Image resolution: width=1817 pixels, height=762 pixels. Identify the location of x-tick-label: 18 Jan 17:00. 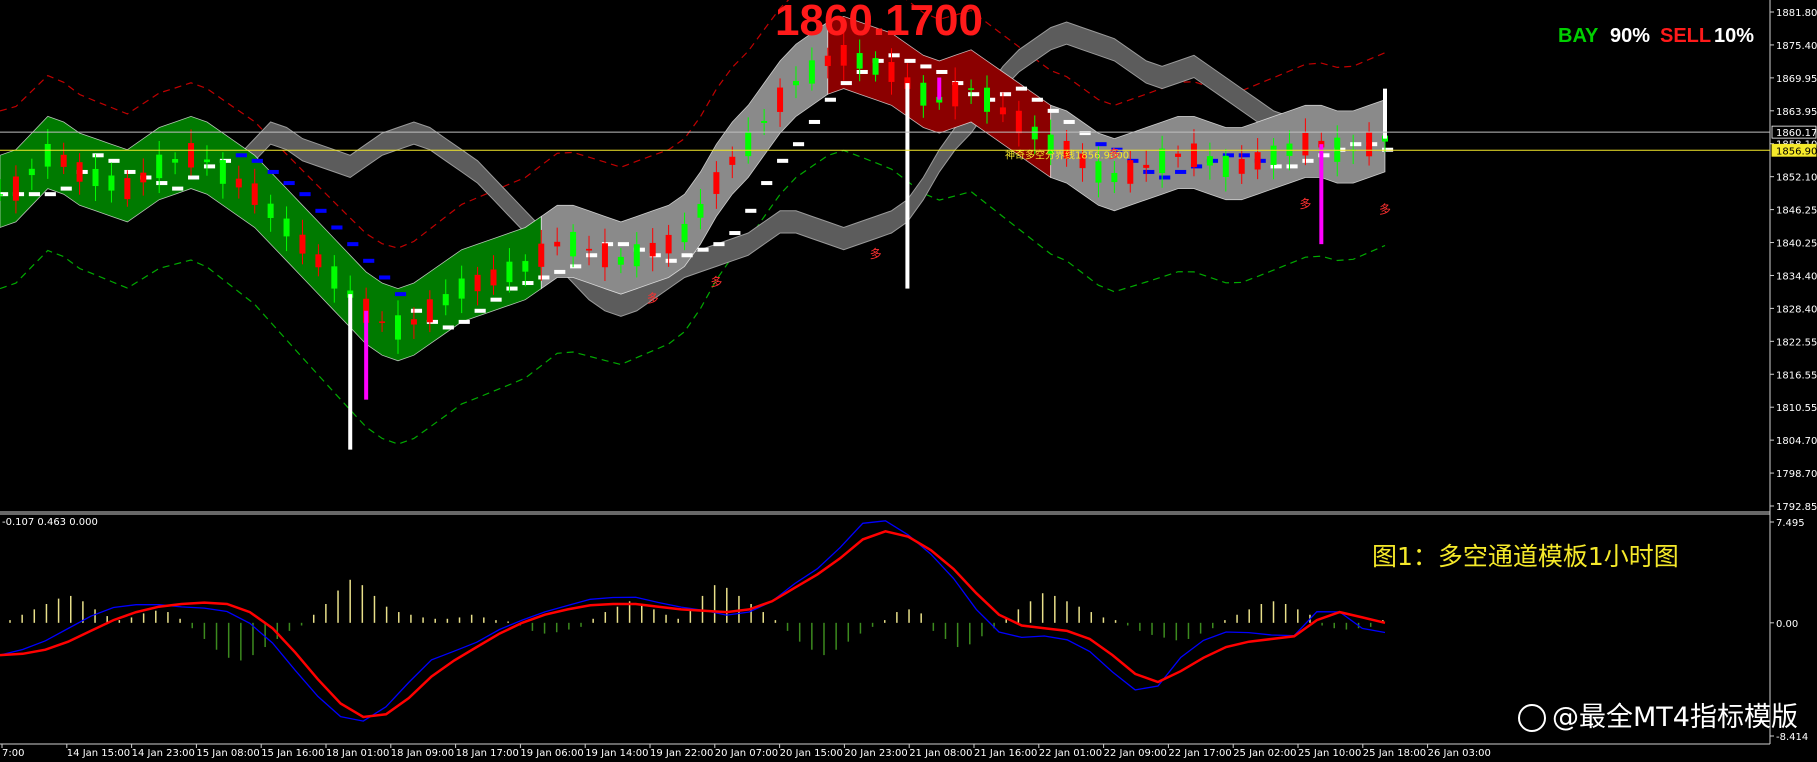
(487, 753).